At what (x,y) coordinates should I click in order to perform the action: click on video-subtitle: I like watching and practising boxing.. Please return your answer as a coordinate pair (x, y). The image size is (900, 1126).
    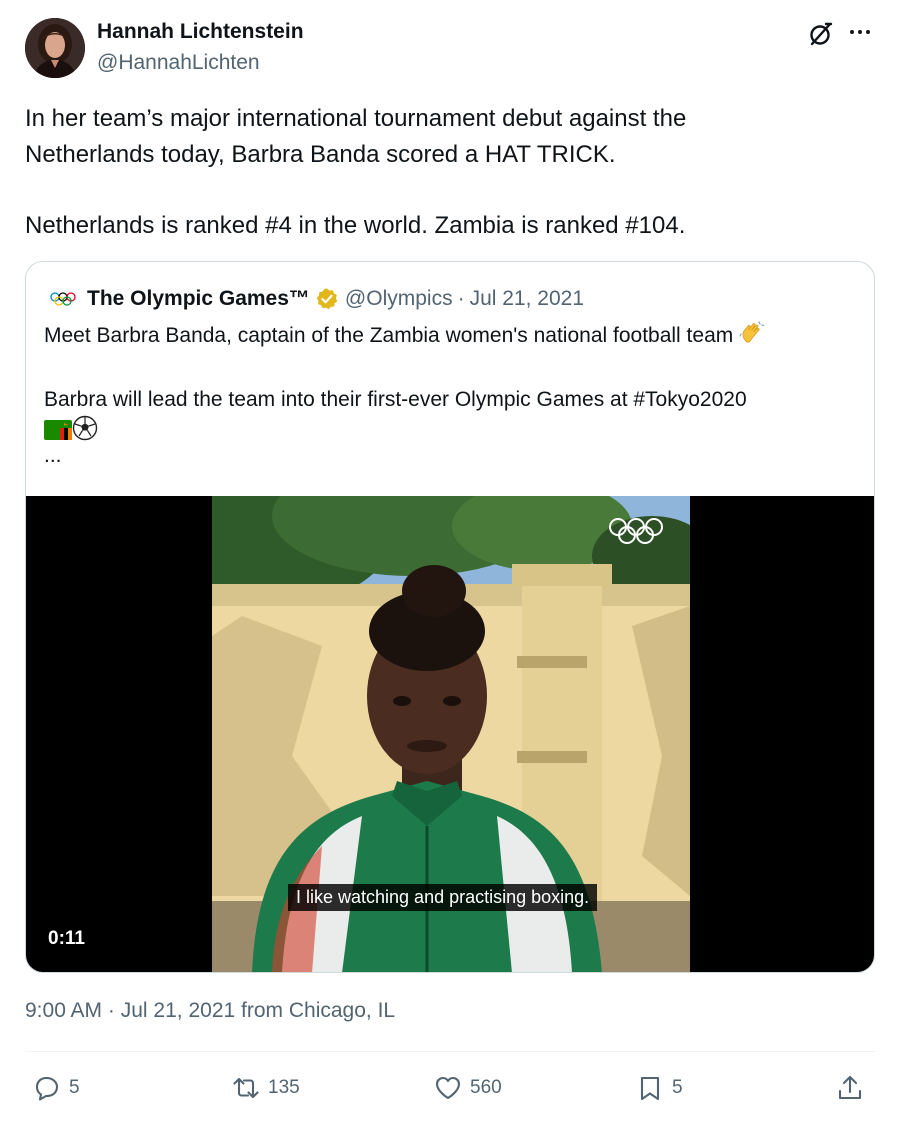
    Looking at the image, I should click on (443, 897).